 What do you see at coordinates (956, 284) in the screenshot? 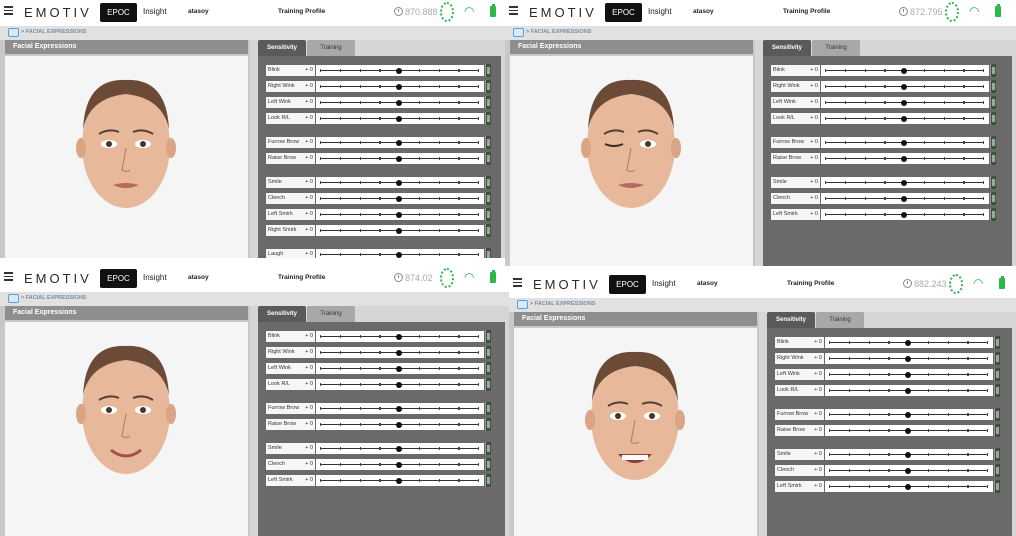
I see `headset-contact-icon` at bounding box center [956, 284].